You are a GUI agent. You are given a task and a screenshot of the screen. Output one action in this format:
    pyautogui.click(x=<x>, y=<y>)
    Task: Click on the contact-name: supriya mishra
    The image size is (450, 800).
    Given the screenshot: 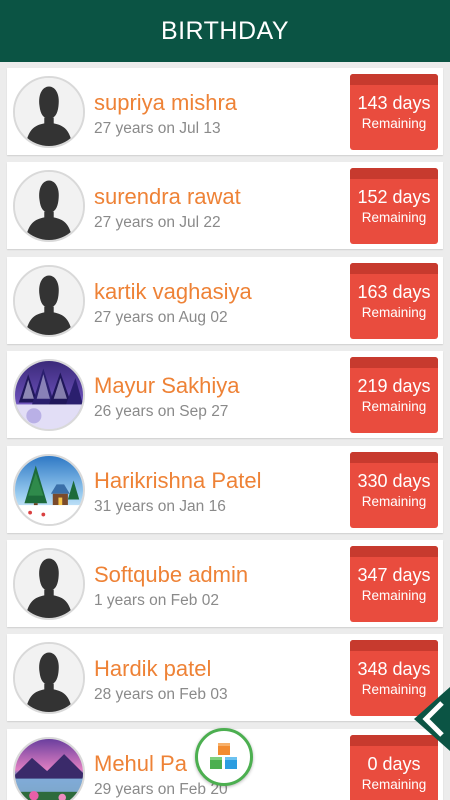 What is the action you would take?
    pyautogui.click(x=166, y=102)
    